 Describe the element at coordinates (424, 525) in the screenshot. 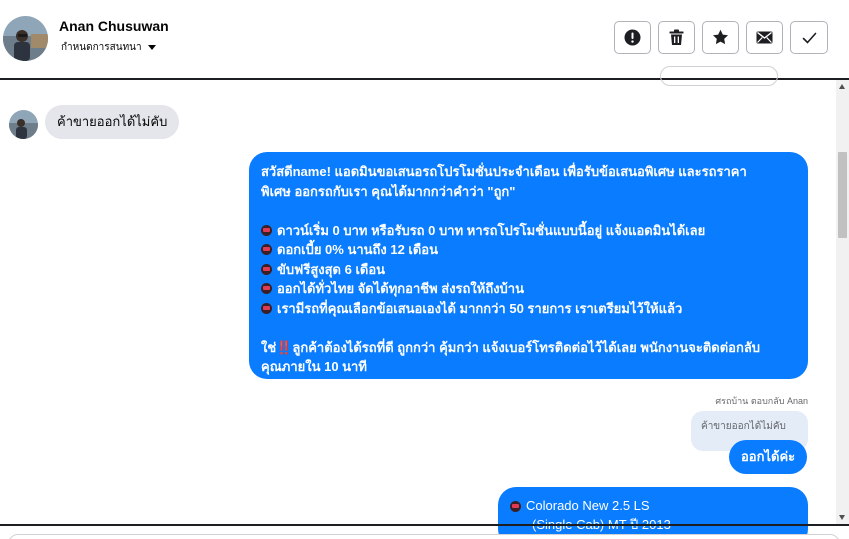

I see `composer-divider` at that location.